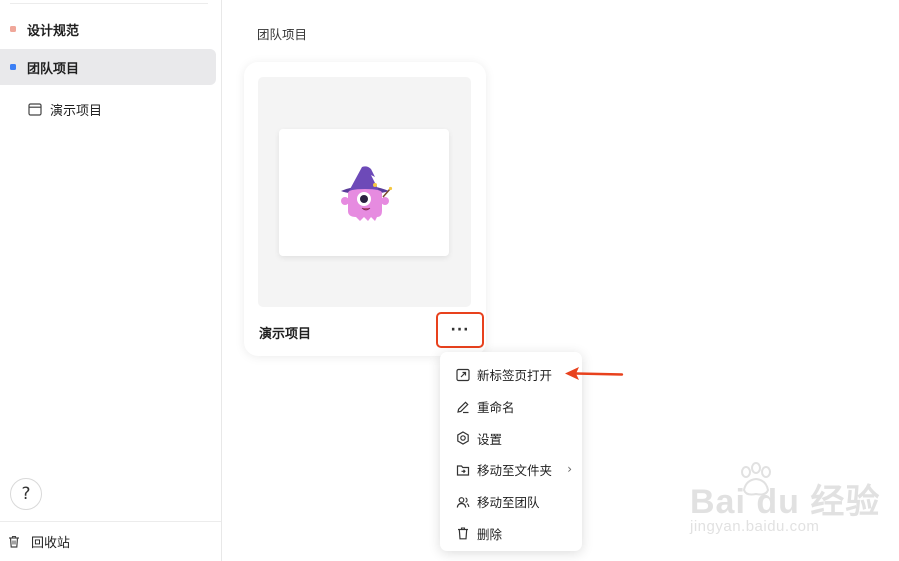 Image resolution: width=899 pixels, height=561 pixels. Describe the element at coordinates (285, 334) in the screenshot. I see `project-card-title: 演示项目` at that location.